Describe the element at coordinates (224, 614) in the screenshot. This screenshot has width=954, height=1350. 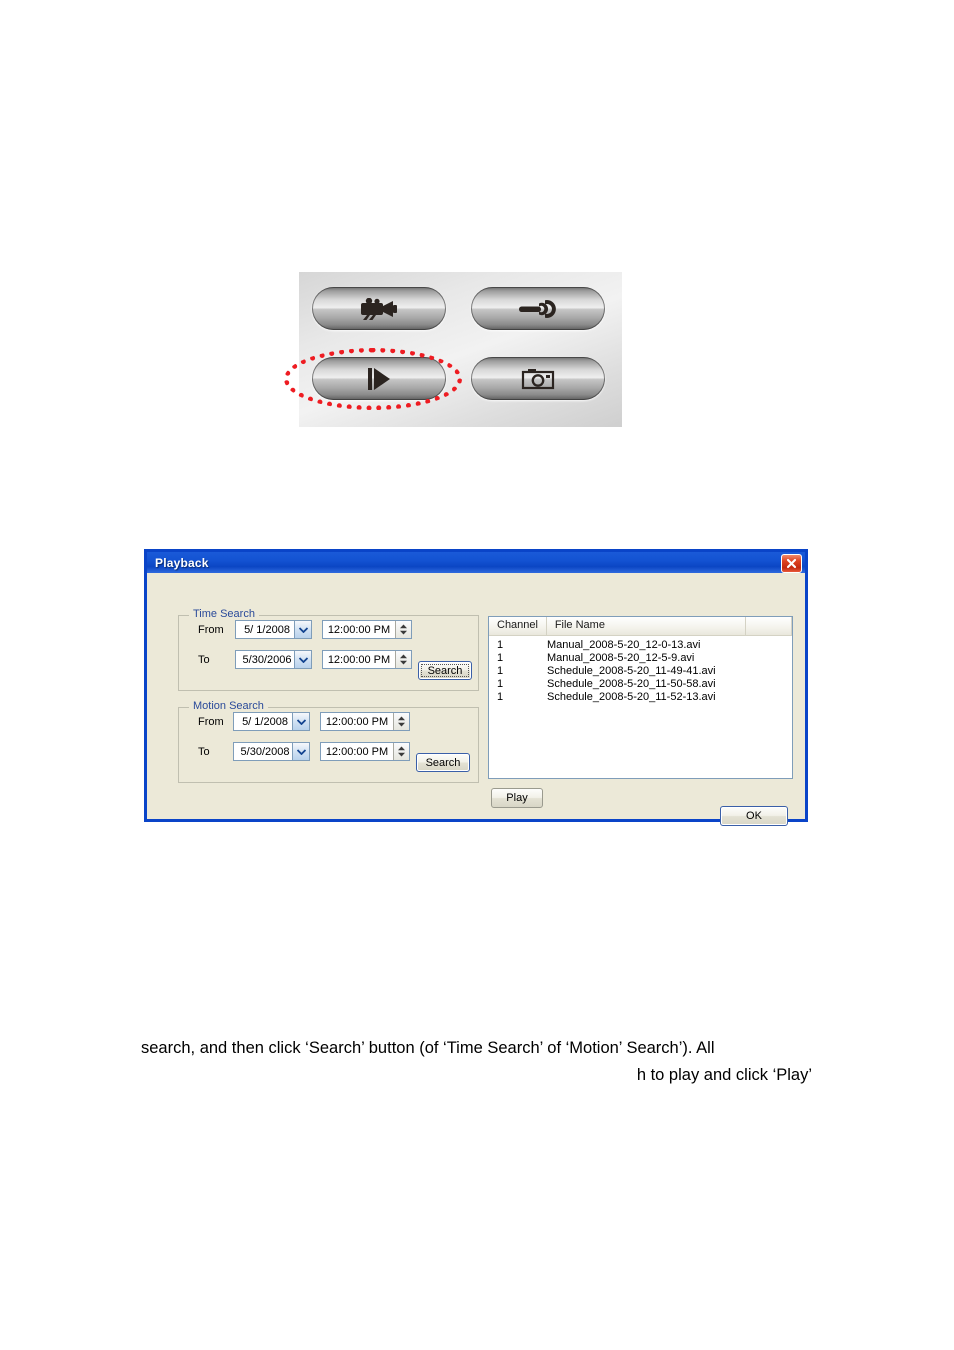
I see `time-search-legend: Time Search` at that location.